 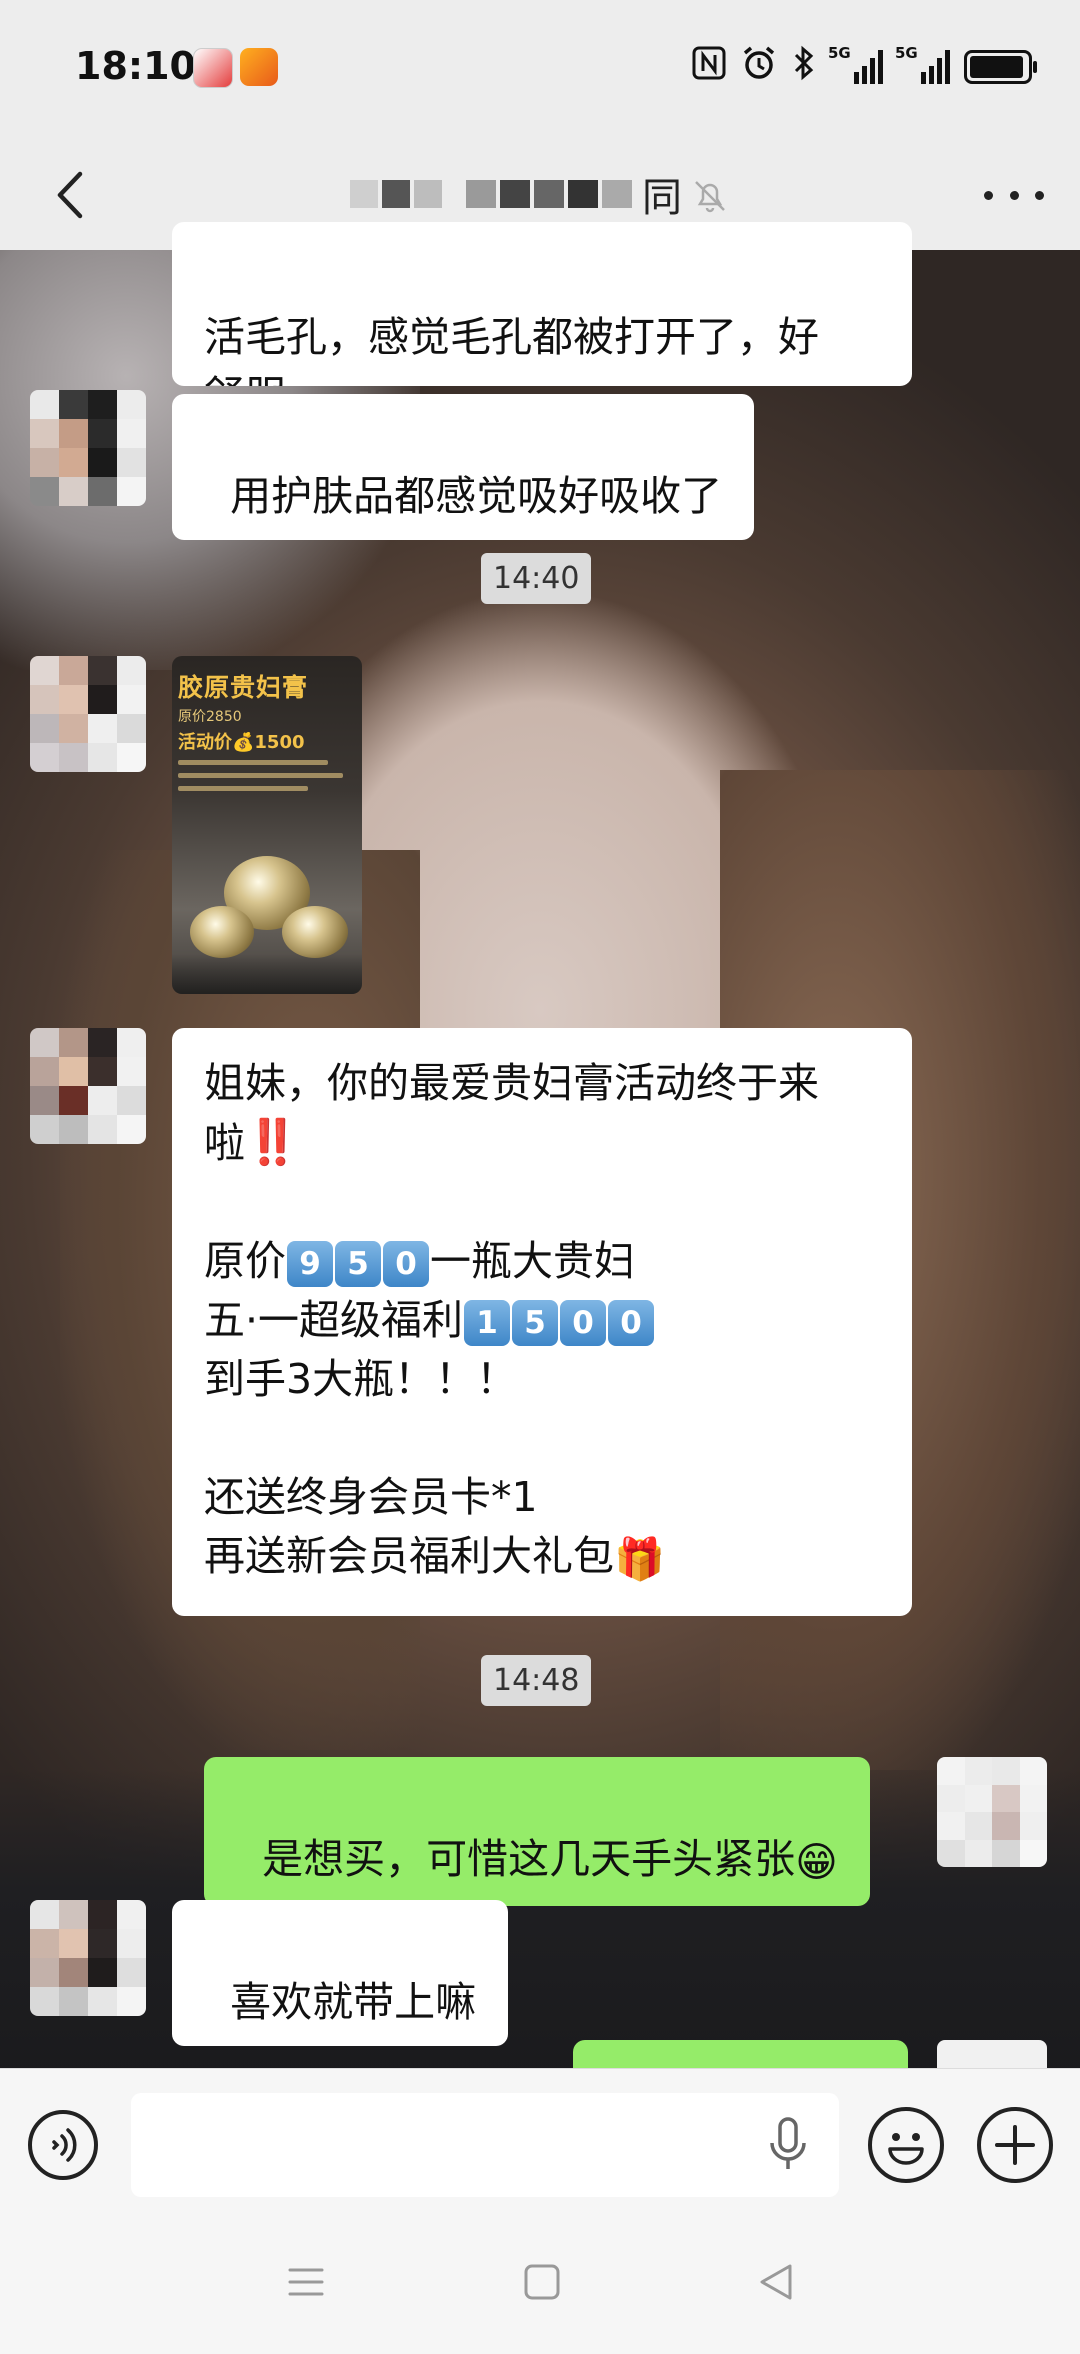 What do you see at coordinates (740, 2054) in the screenshot?
I see `message-bubble-outgoing-partial` at bounding box center [740, 2054].